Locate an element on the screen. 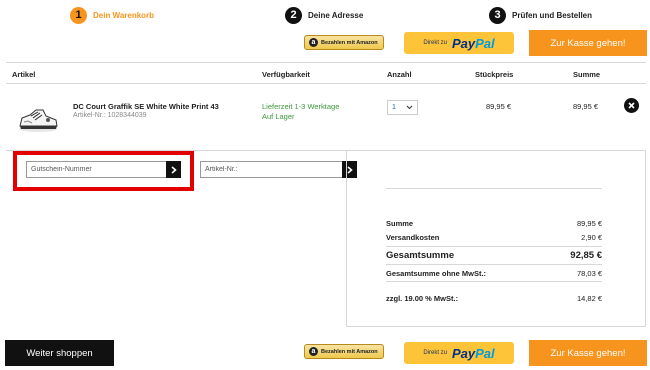 This screenshot has height=370, width=650. article-number-field is located at coordinates (271, 169).